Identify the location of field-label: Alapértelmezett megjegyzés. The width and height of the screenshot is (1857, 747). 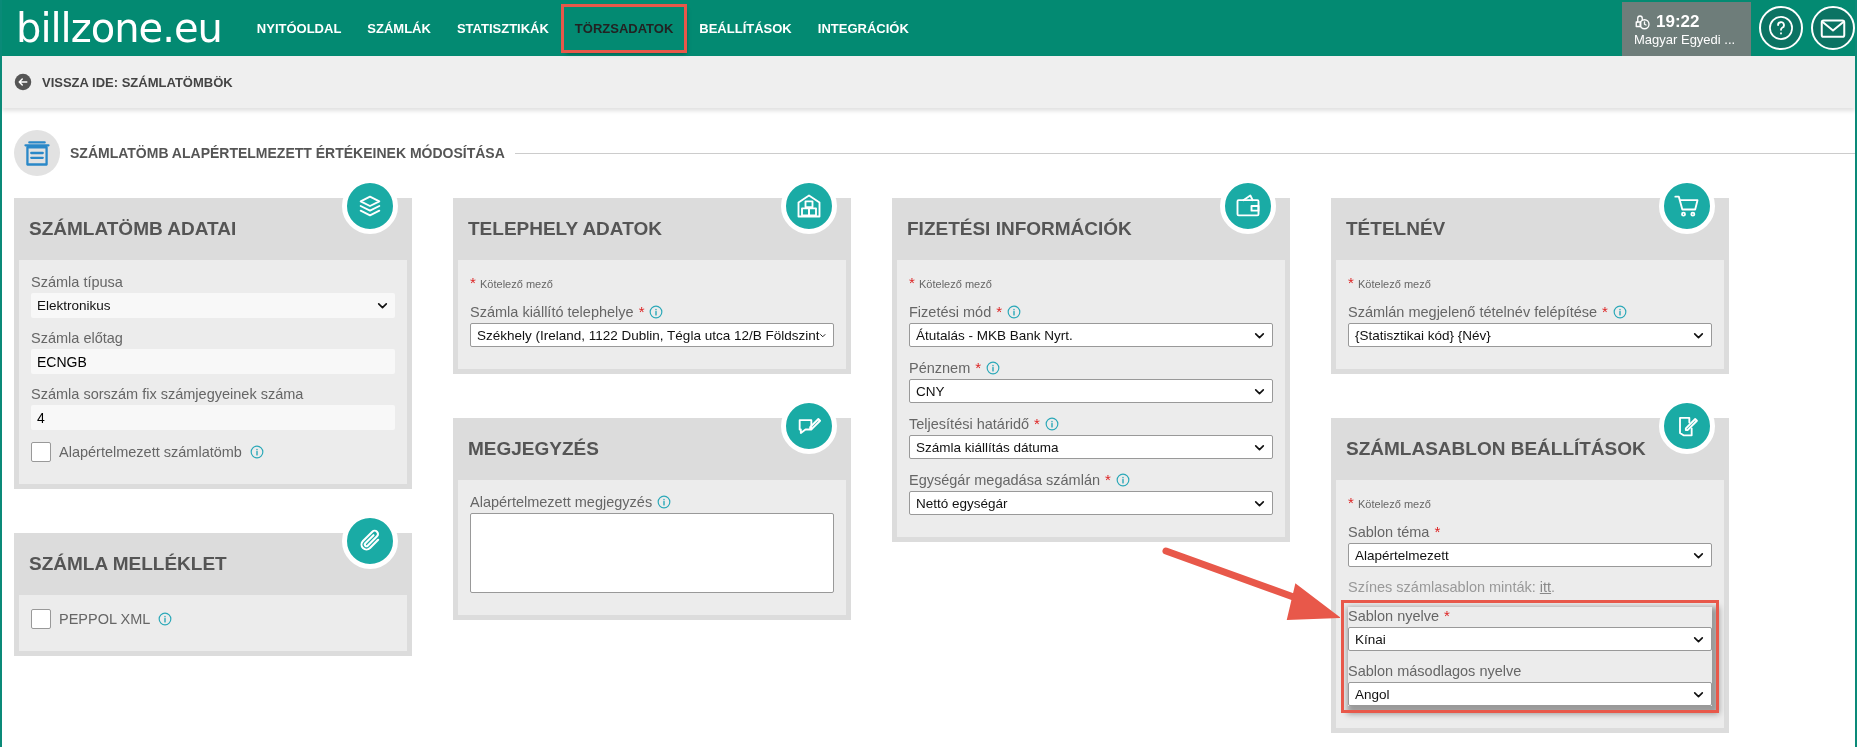
(561, 502).